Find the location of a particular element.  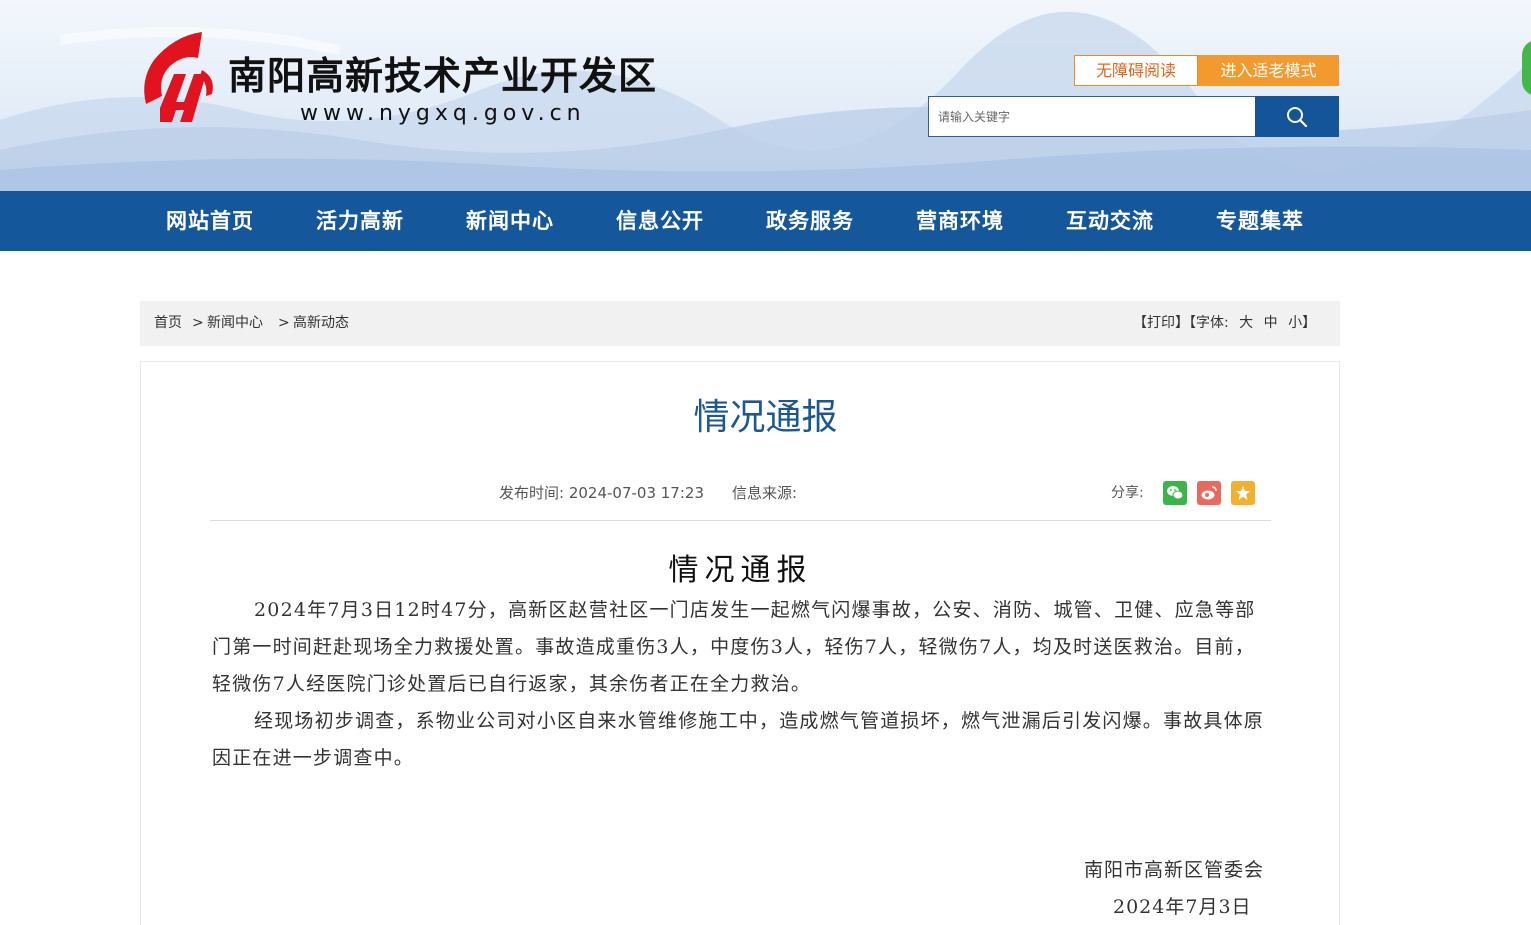

article-title: 情况通报 is located at coordinates (765, 417).